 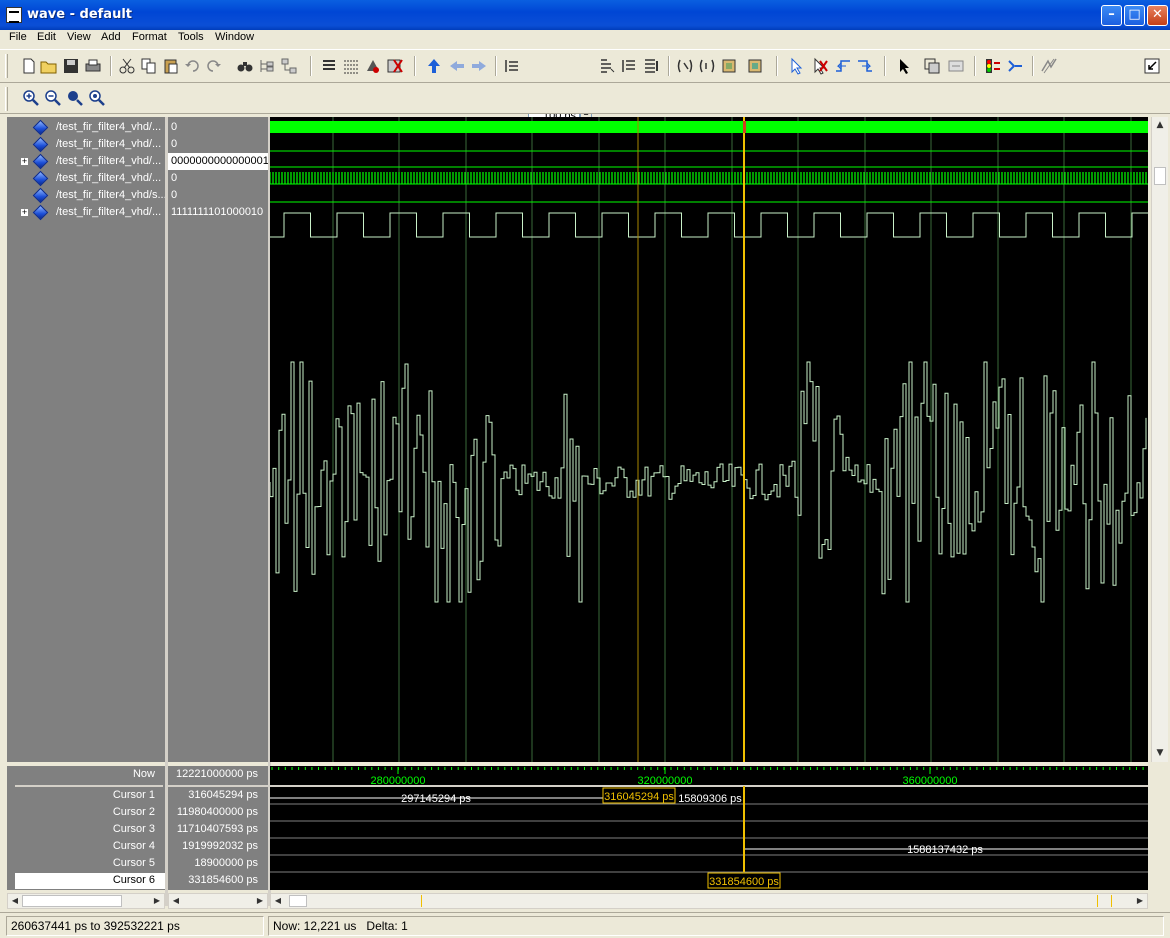 I want to click on select-cursor-icon, so click(x=797, y=66).